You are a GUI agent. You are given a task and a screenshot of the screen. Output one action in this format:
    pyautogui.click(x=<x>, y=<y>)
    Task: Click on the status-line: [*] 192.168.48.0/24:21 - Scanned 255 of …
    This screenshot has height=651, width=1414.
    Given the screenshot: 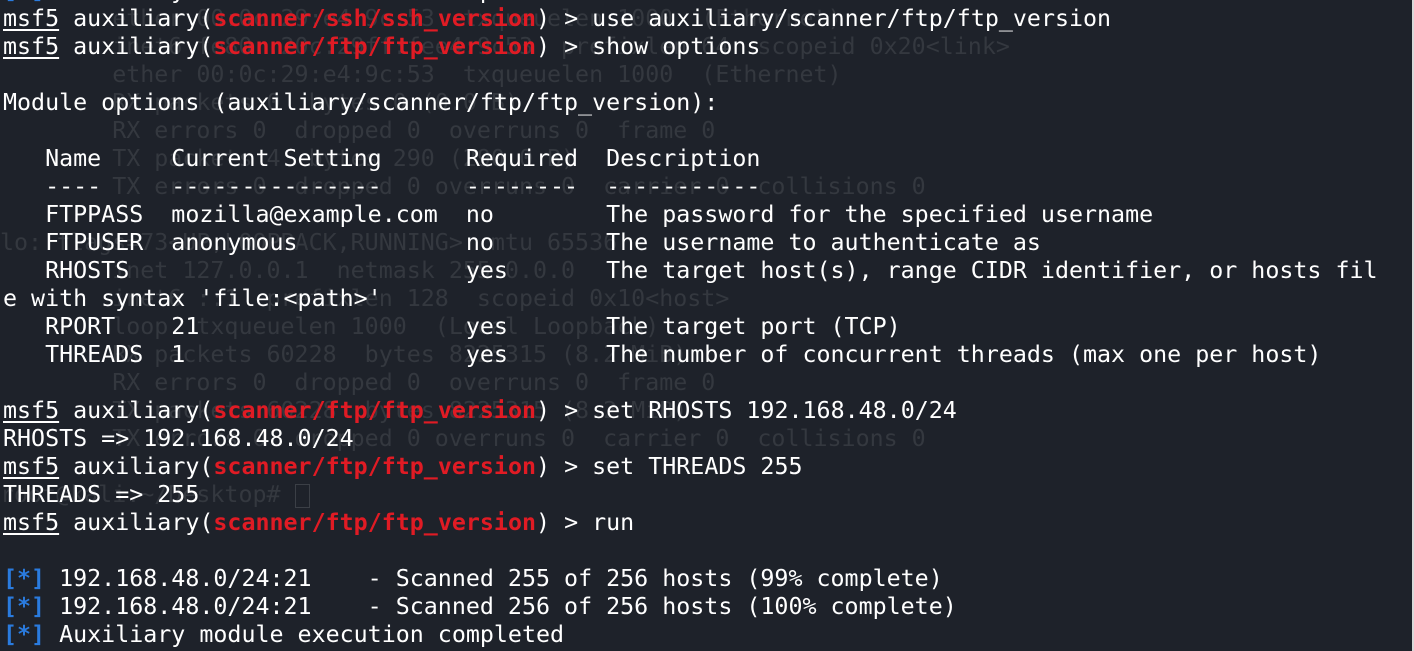 What is the action you would take?
    pyautogui.click(x=690, y=579)
    